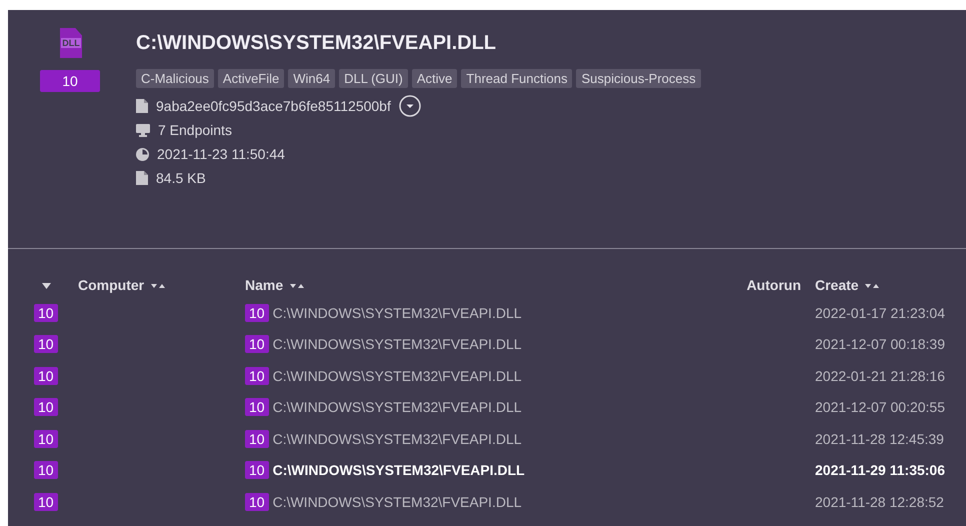 This screenshot has width=966, height=526. I want to click on tag: Suspicious-Process, so click(638, 78).